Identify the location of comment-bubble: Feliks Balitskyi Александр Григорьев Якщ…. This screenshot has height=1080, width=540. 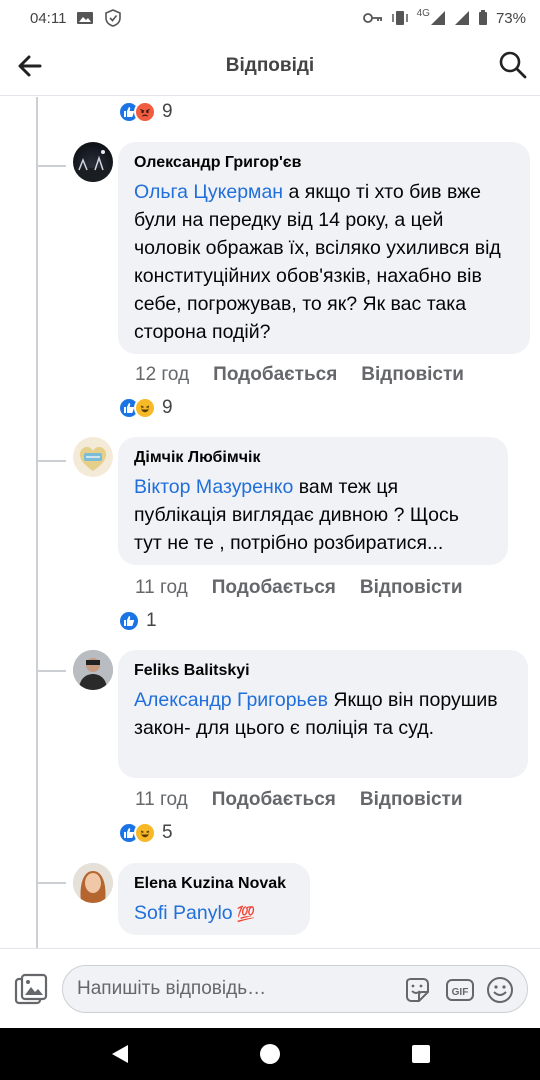
(323, 714).